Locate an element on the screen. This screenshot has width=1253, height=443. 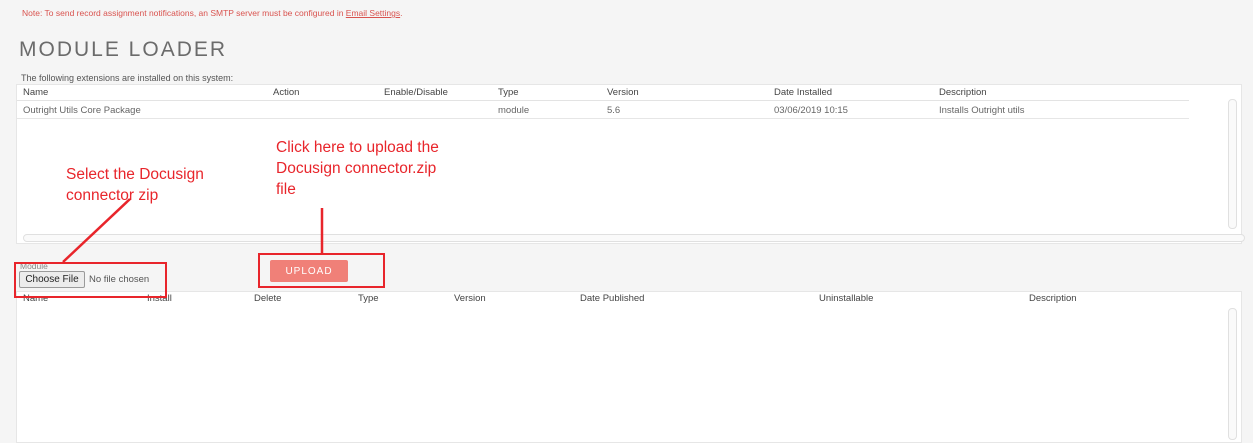
select-zip-pointer-line is located at coordinates (96, 230).